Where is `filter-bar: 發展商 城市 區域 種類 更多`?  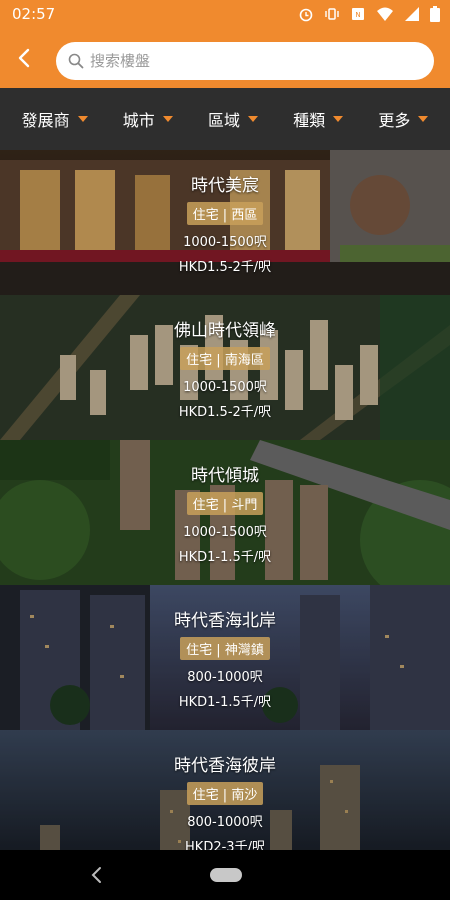 filter-bar: 發展商 城市 區域 種類 更多 is located at coordinates (225, 119).